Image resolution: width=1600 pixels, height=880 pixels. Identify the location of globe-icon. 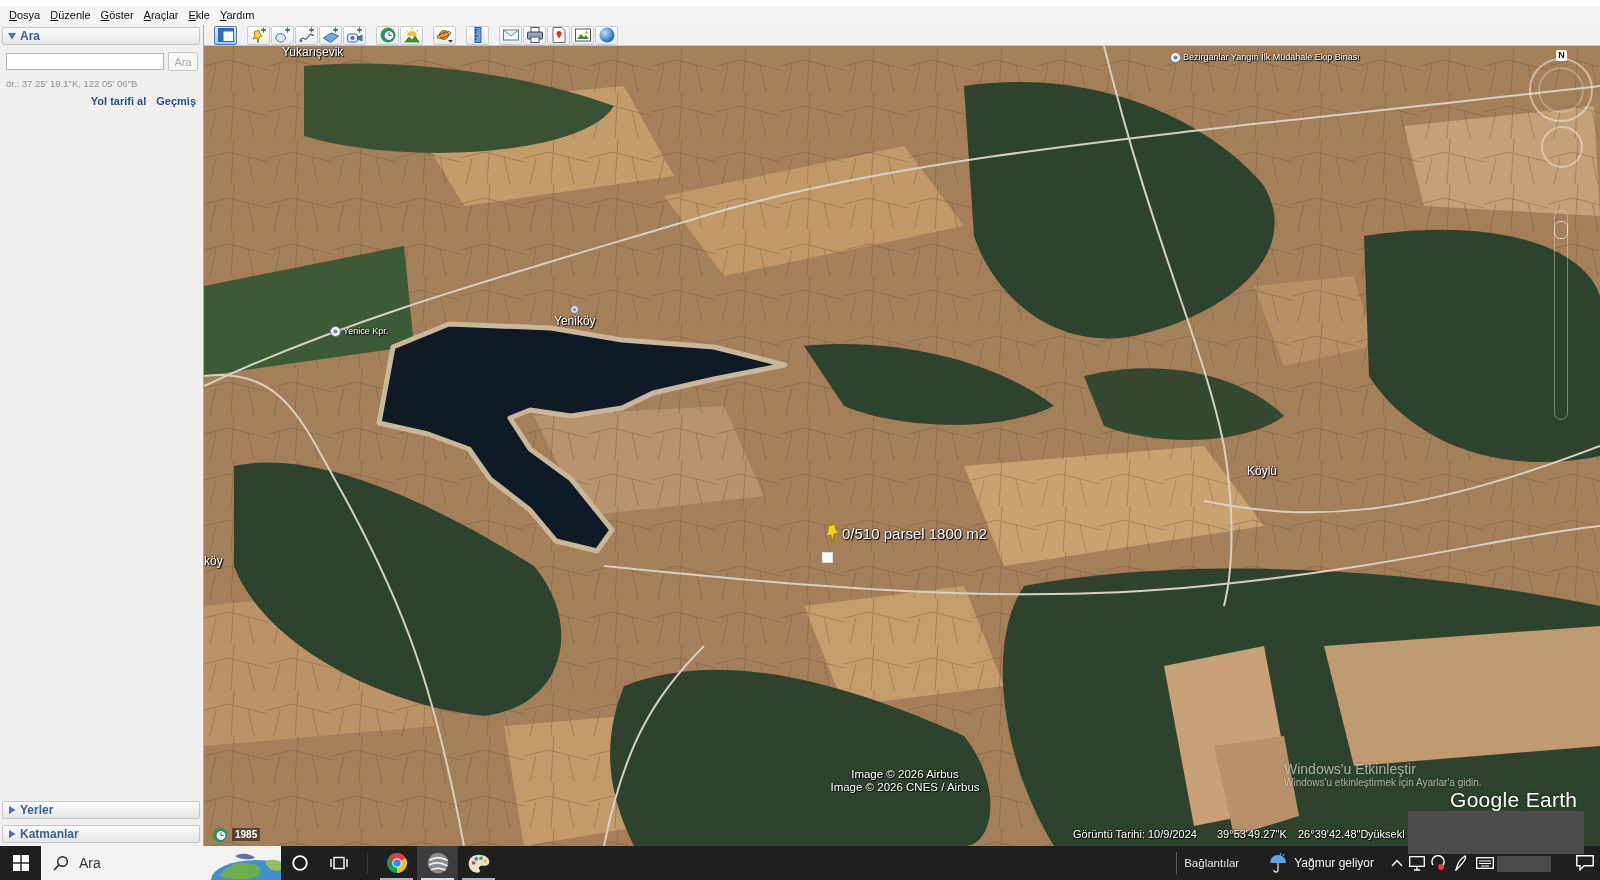
(606, 35).